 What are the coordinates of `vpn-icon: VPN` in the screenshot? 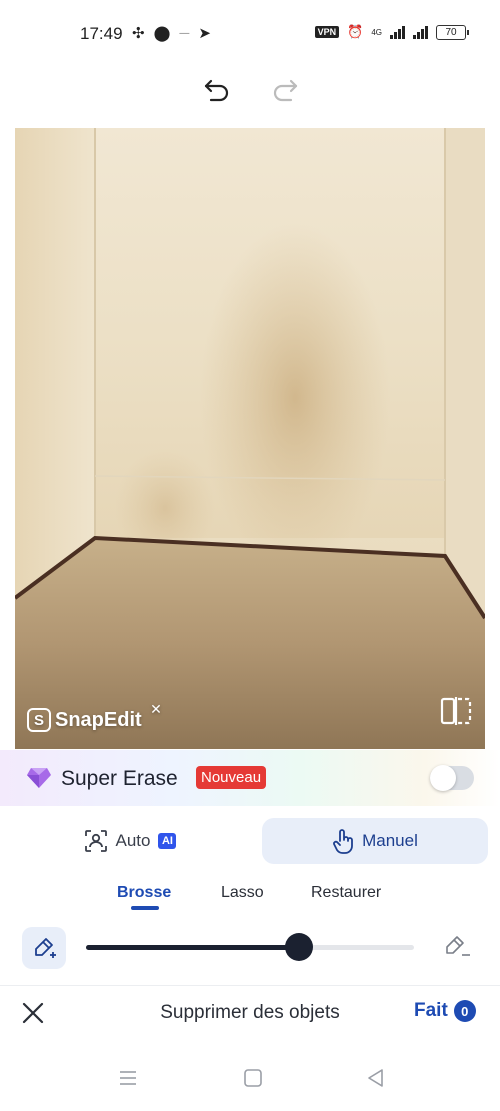 It's located at (327, 32).